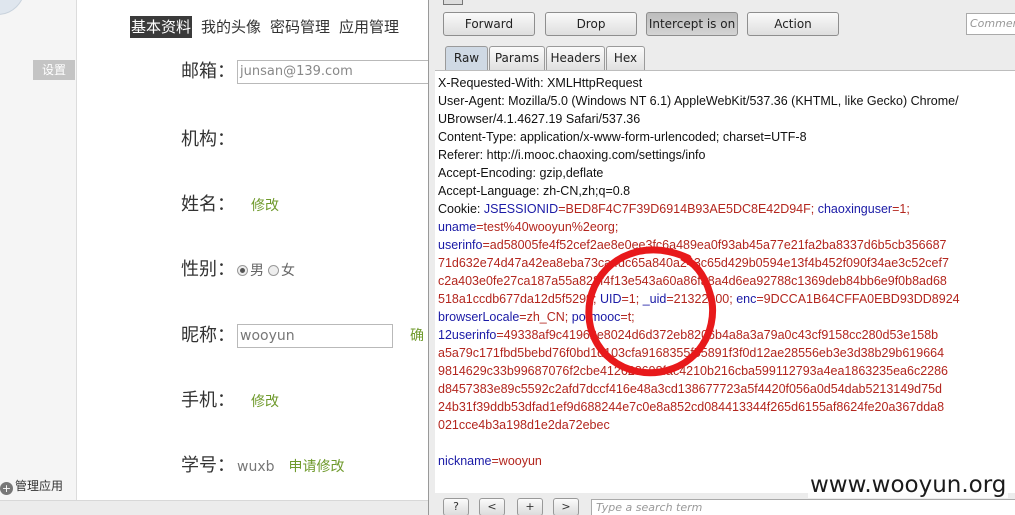  I want to click on action-button: Action, so click(793, 24).